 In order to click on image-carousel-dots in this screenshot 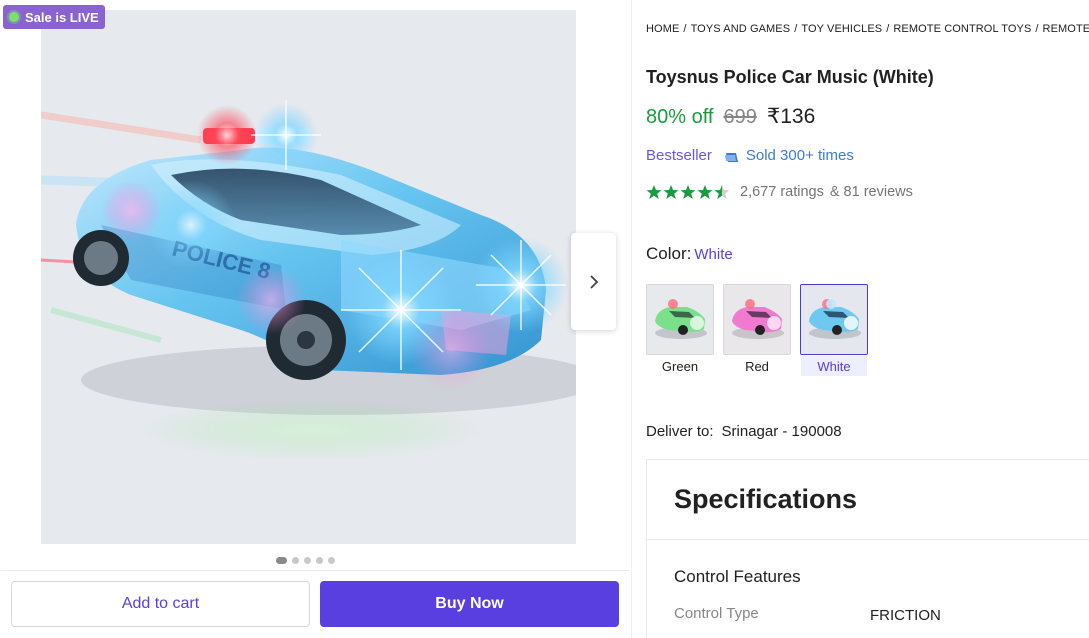, I will do `click(305, 560)`.